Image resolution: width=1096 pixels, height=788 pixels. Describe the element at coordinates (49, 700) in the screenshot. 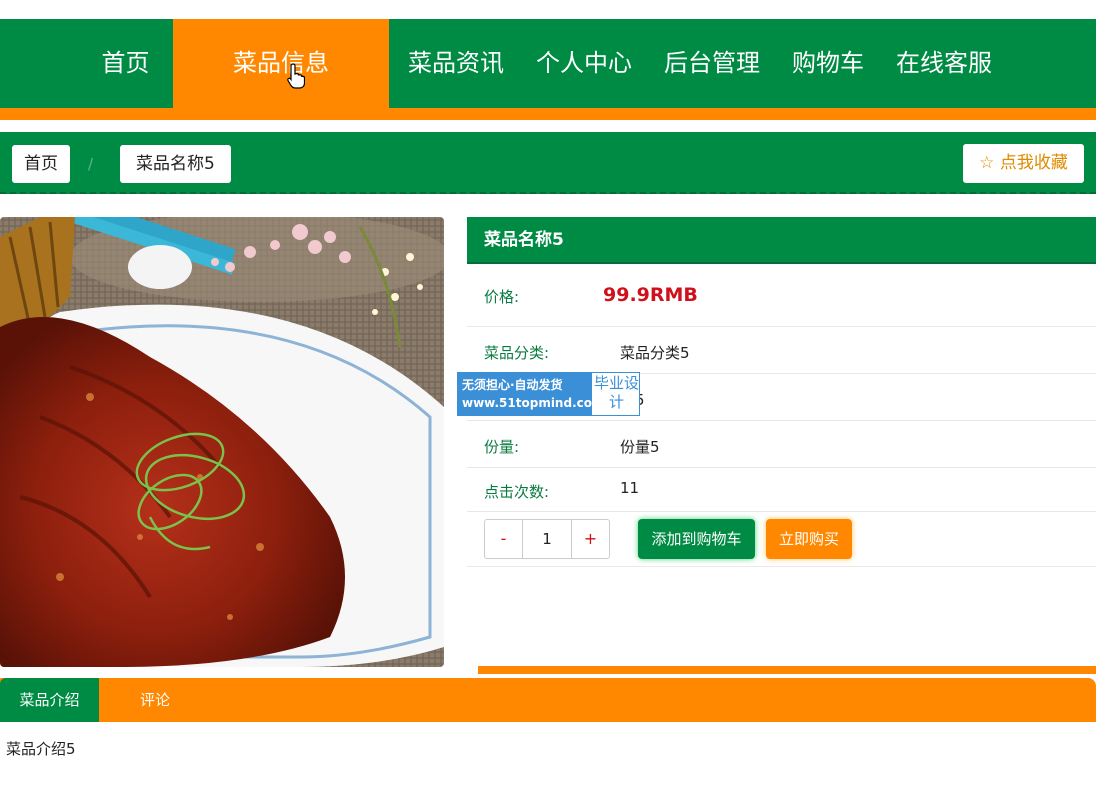

I see `tab-dish-intro: 菜品介绍` at that location.